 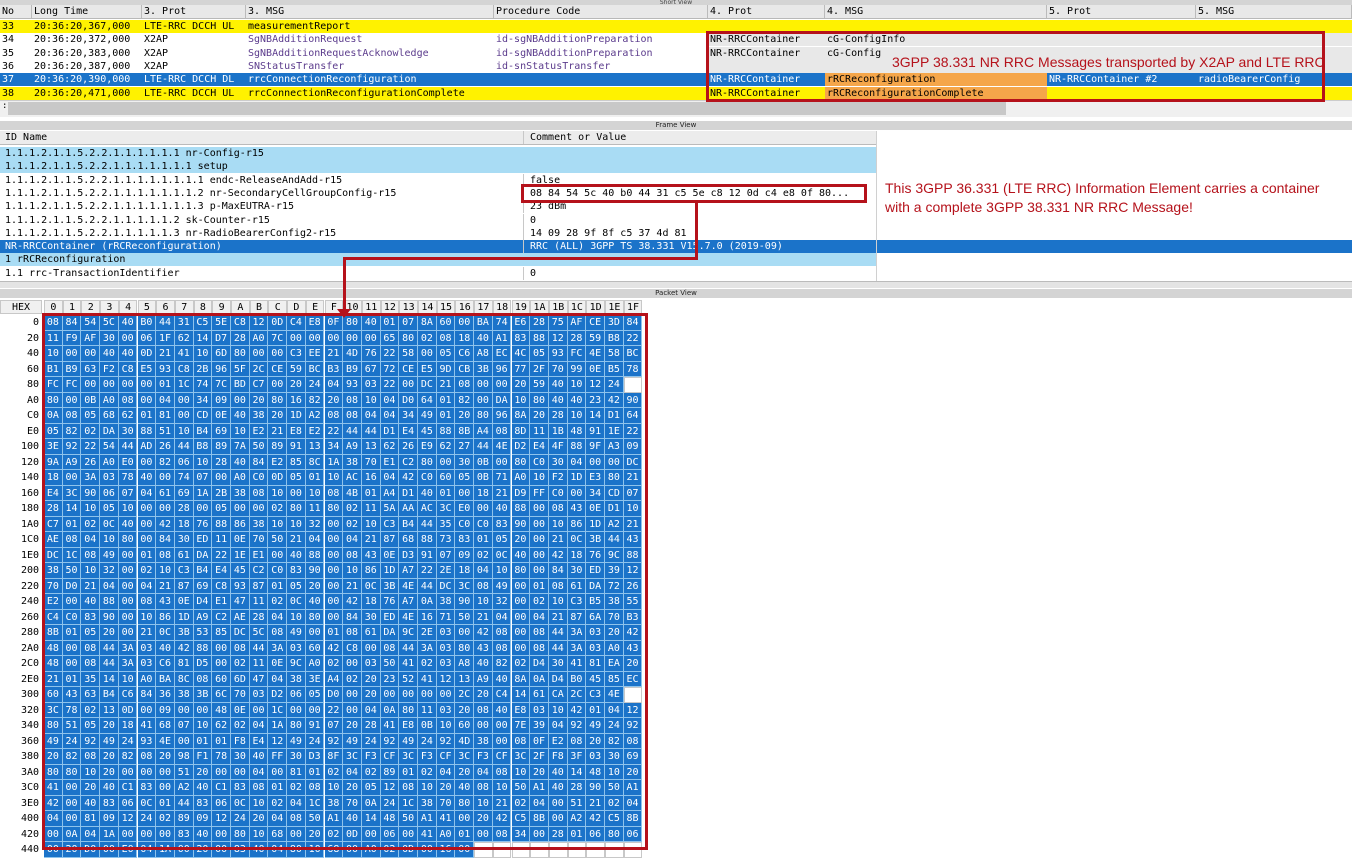 I want to click on column-header: 4. Prot, so click(x=766, y=11).